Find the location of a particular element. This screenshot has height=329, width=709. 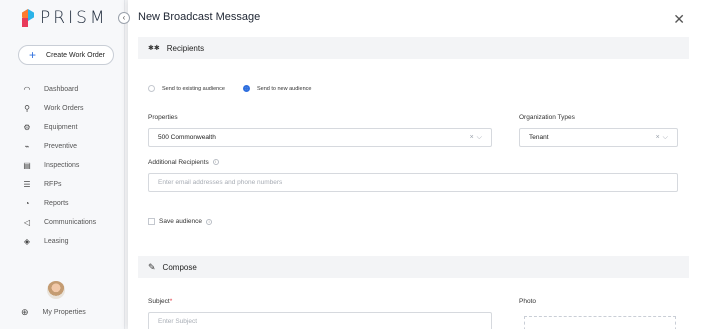

dashboard-icon: ◠ is located at coordinates (27, 89).